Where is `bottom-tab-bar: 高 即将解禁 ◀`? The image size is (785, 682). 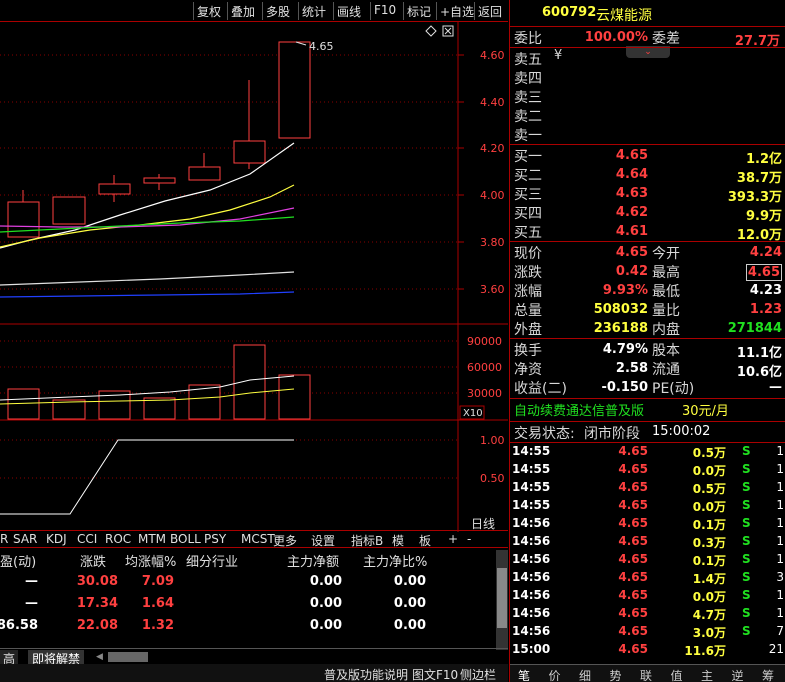
bottom-tab-bar: 高 即将解禁 ◀ is located at coordinates (254, 657).